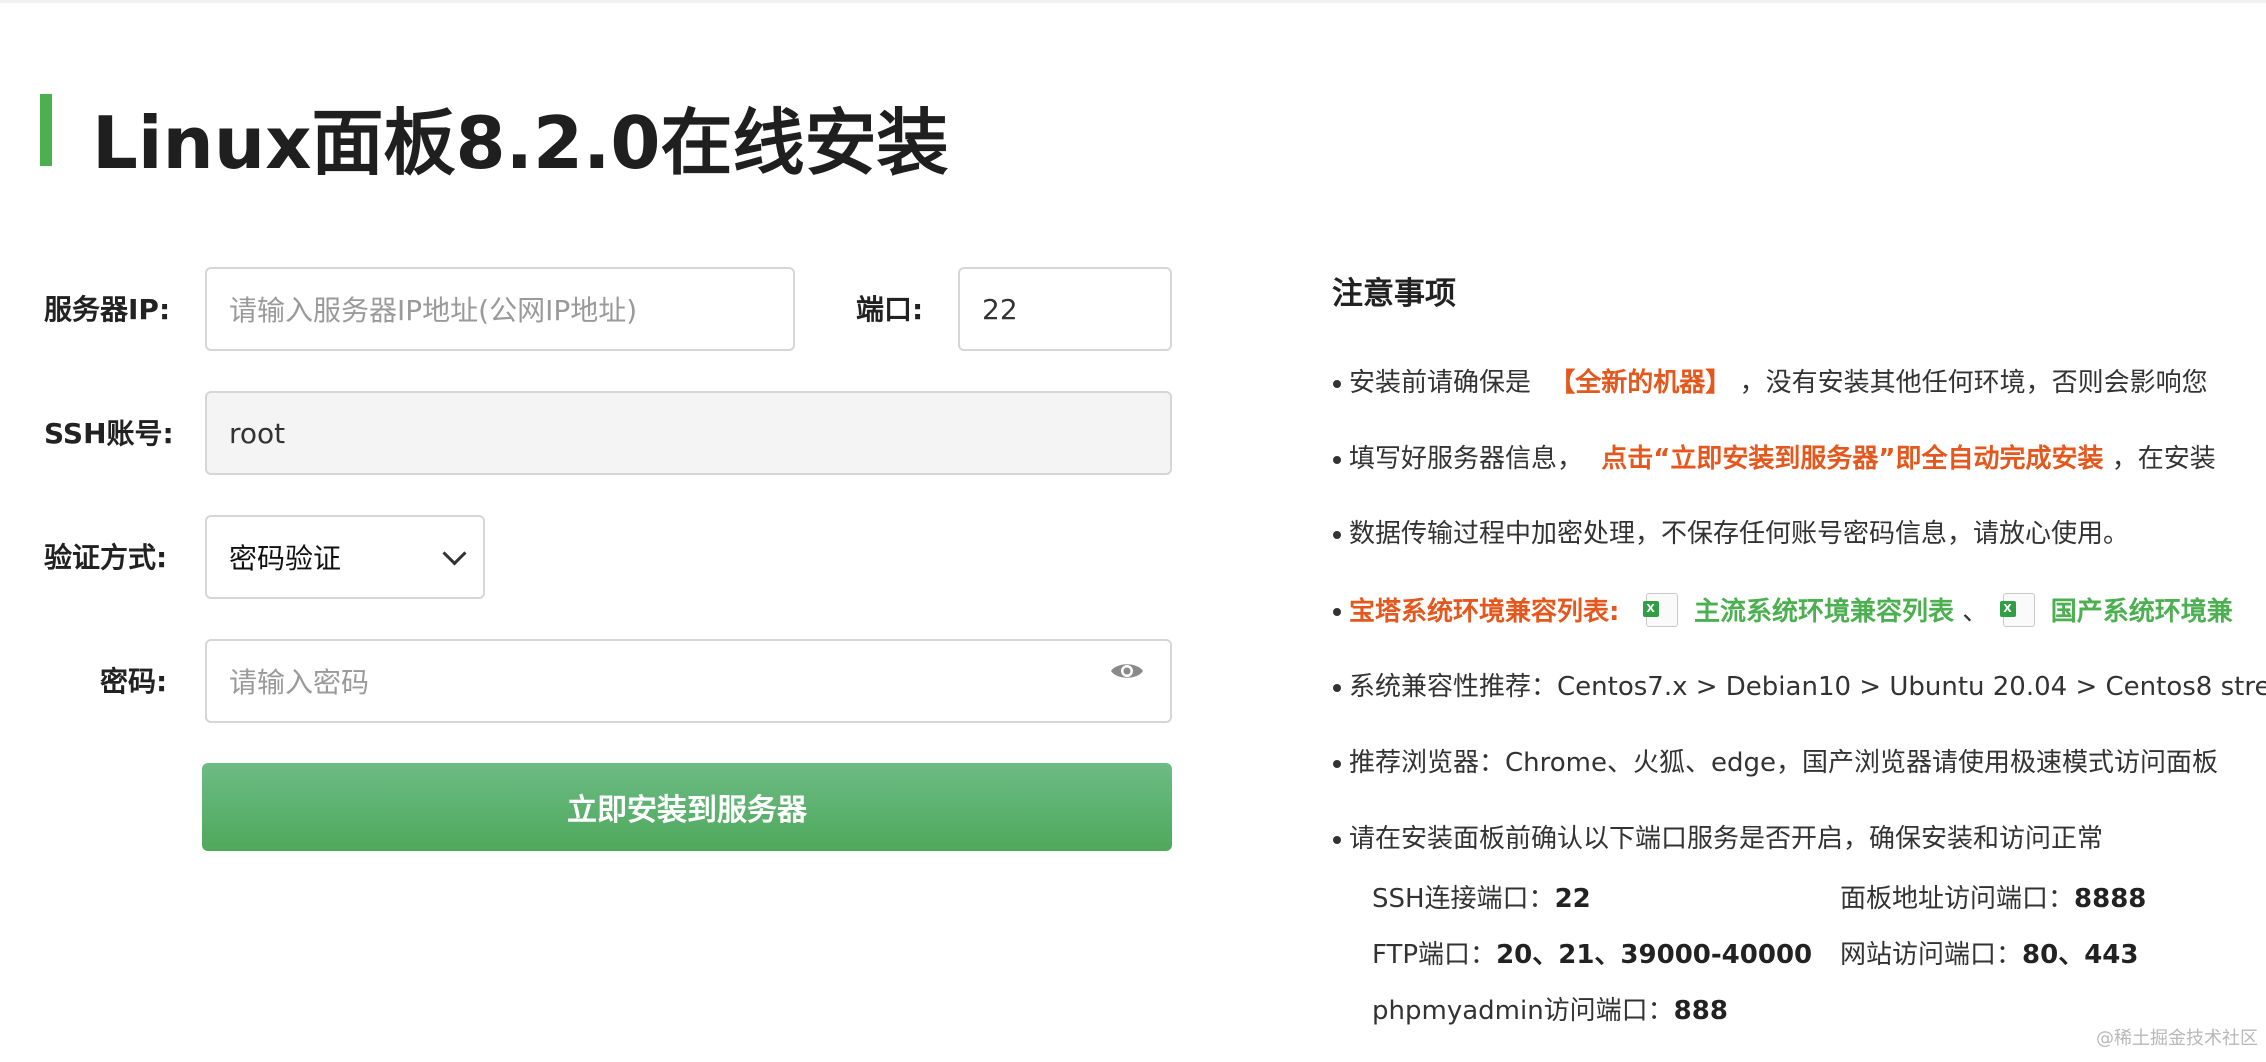  I want to click on compat-list-label: 宝塔系统环境兼容列表:, so click(1484, 612).